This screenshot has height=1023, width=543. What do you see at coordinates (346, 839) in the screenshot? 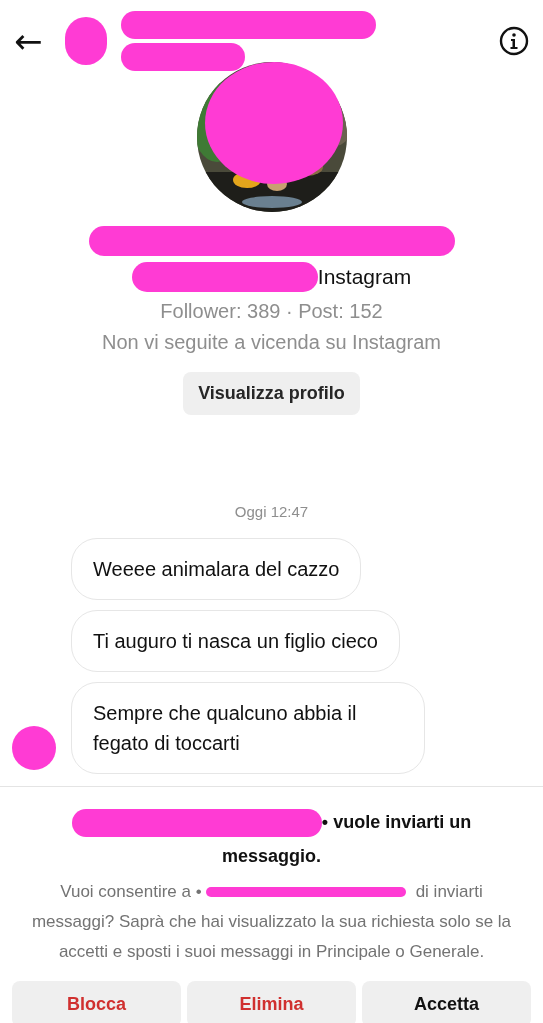
I see `request-title: • vuole inviarti un messaggio.` at bounding box center [346, 839].